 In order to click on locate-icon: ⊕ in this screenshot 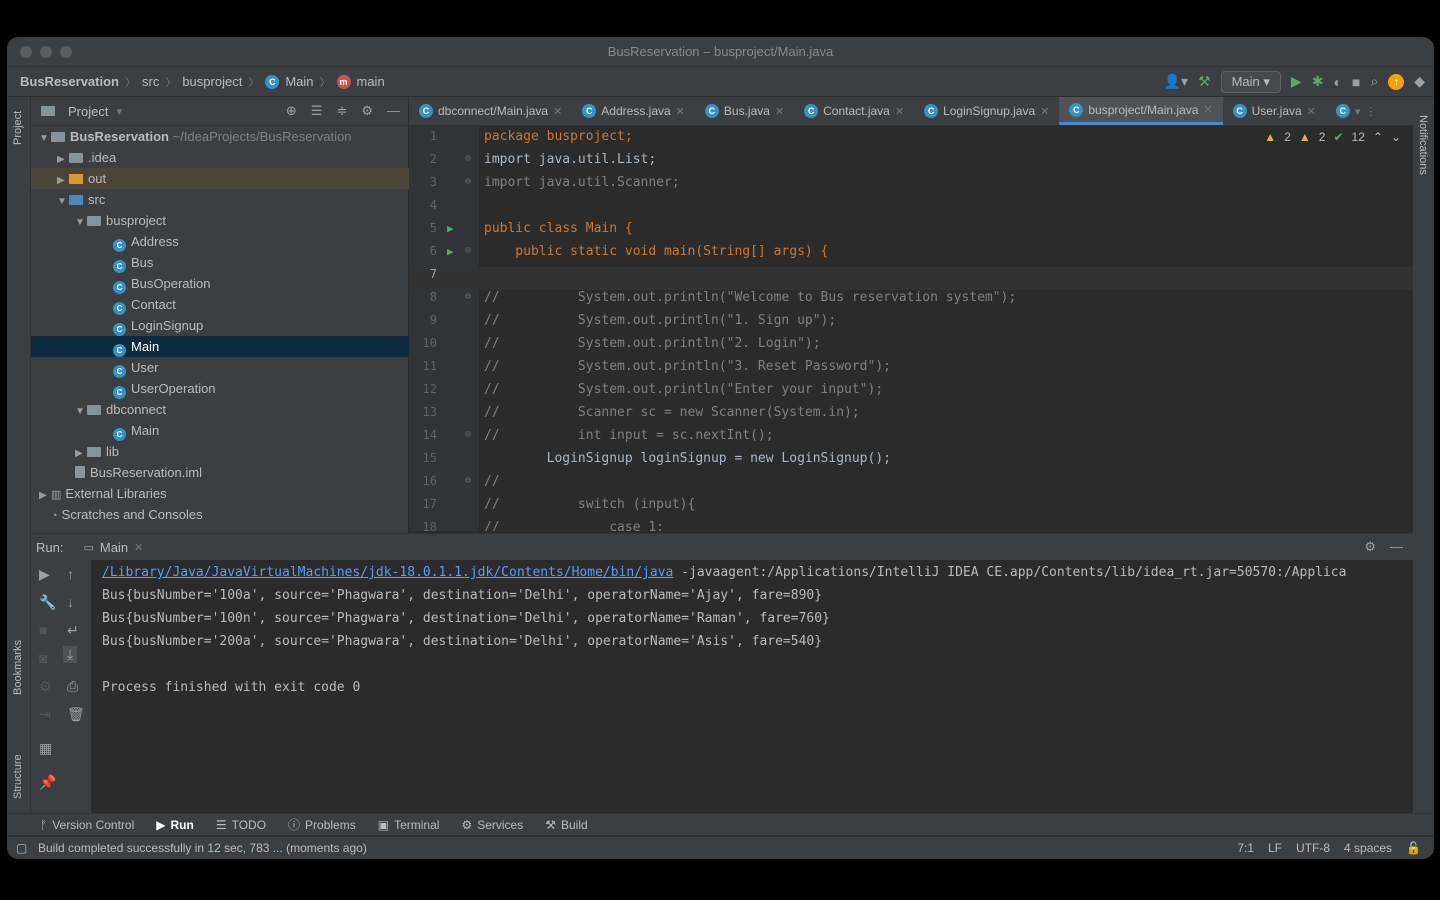, I will do `click(291, 111)`.